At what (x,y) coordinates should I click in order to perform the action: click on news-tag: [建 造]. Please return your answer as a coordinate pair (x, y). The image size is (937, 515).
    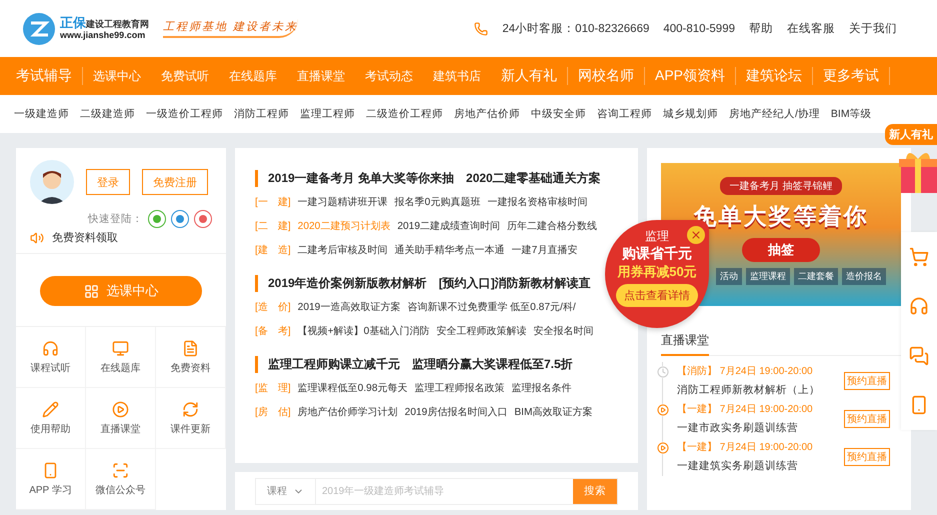
    Looking at the image, I should click on (273, 251).